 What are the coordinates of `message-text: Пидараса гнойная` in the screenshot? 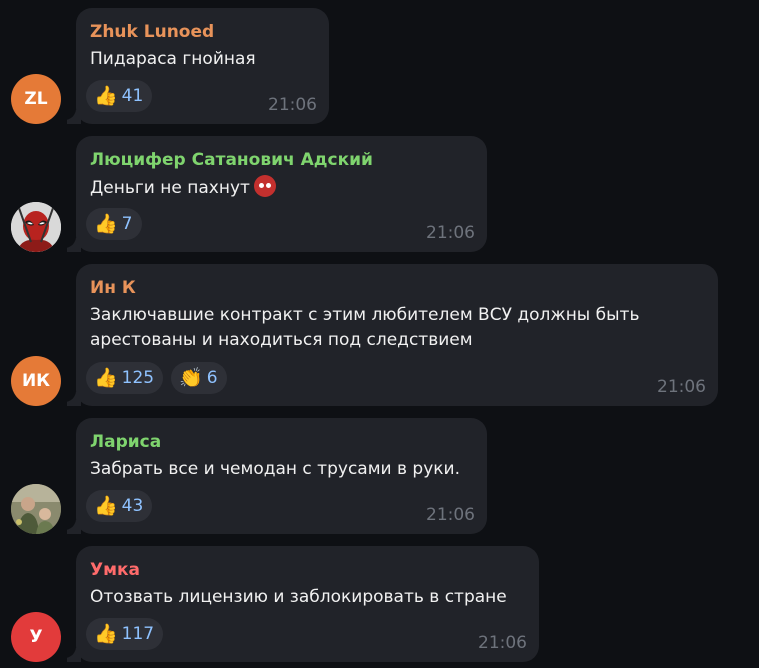 It's located at (173, 59).